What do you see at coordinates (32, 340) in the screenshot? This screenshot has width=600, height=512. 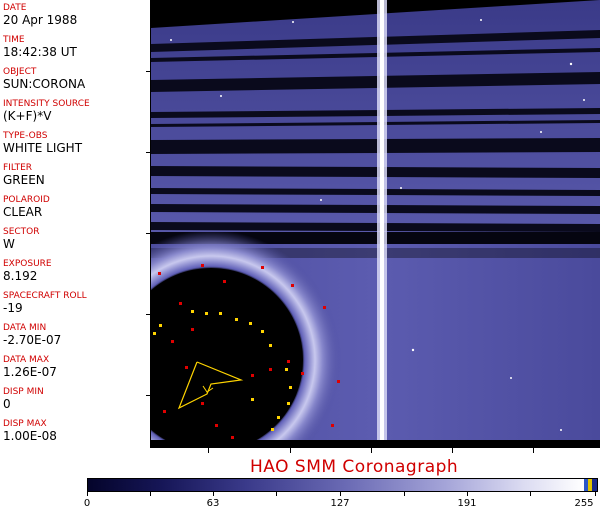 I see `field-value: -2.70E-07` at bounding box center [32, 340].